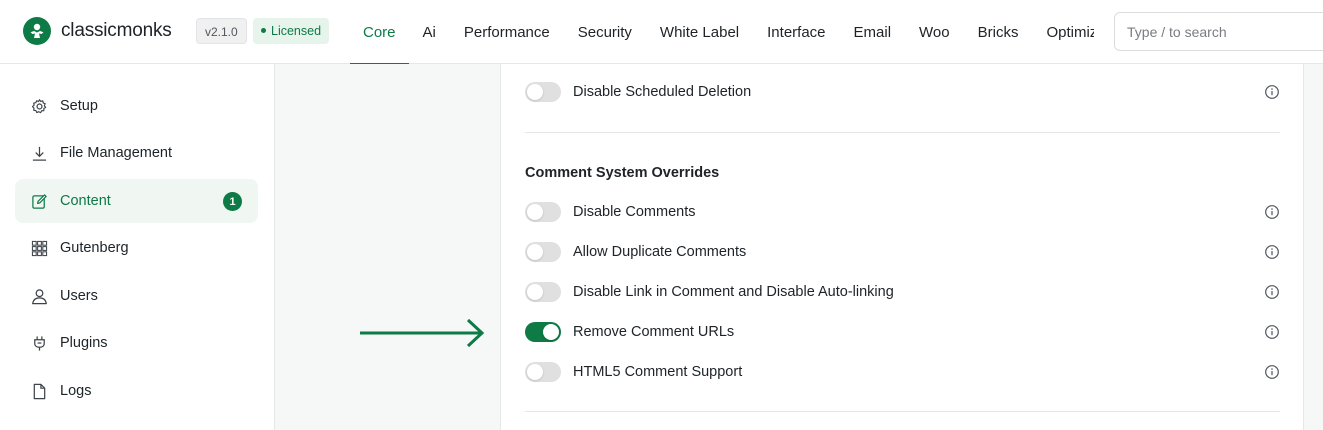 The image size is (1323, 430). What do you see at coordinates (39, 296) in the screenshot?
I see `user-icon` at bounding box center [39, 296].